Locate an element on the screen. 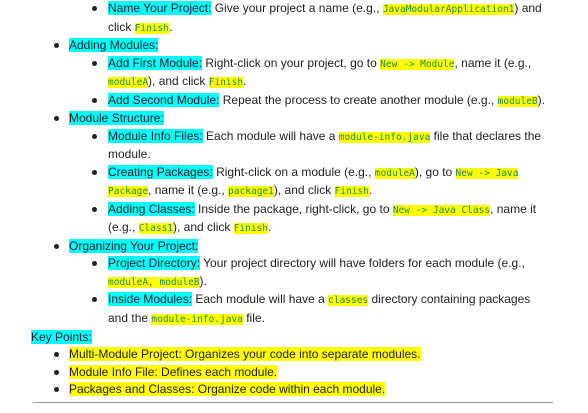 Image resolution: width=588 pixels, height=413 pixels. key-points-title: Key Points: is located at coordinates (61, 337).